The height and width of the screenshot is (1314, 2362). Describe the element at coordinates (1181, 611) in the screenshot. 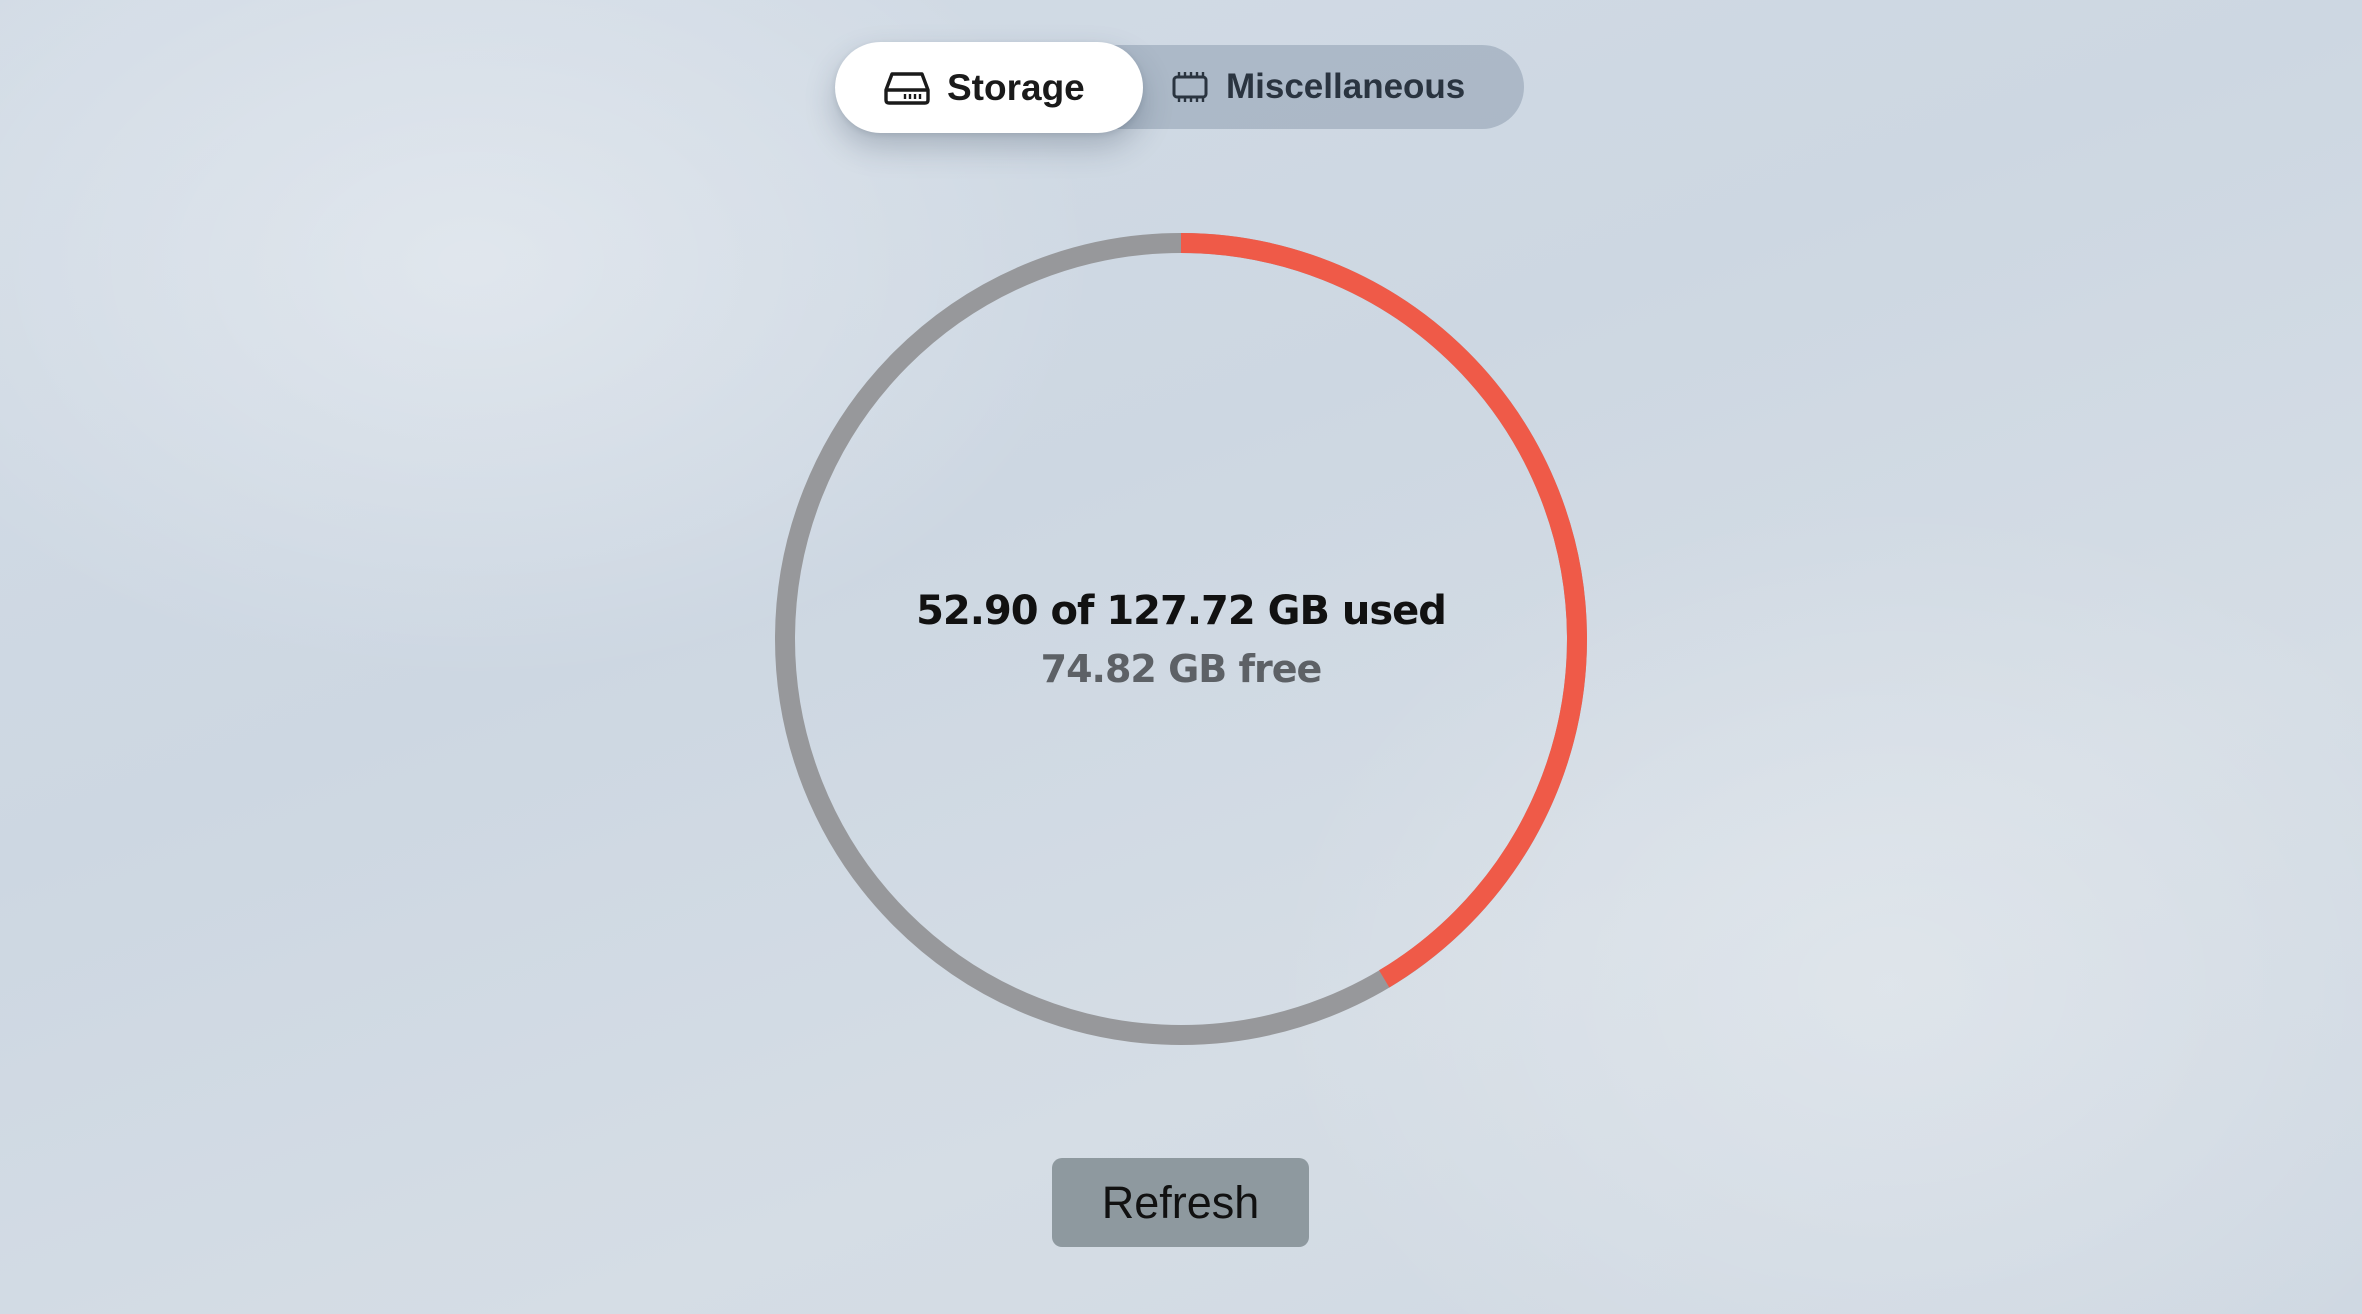

I see `storage-used-text: 52.90 of 127.72 GB used` at that location.